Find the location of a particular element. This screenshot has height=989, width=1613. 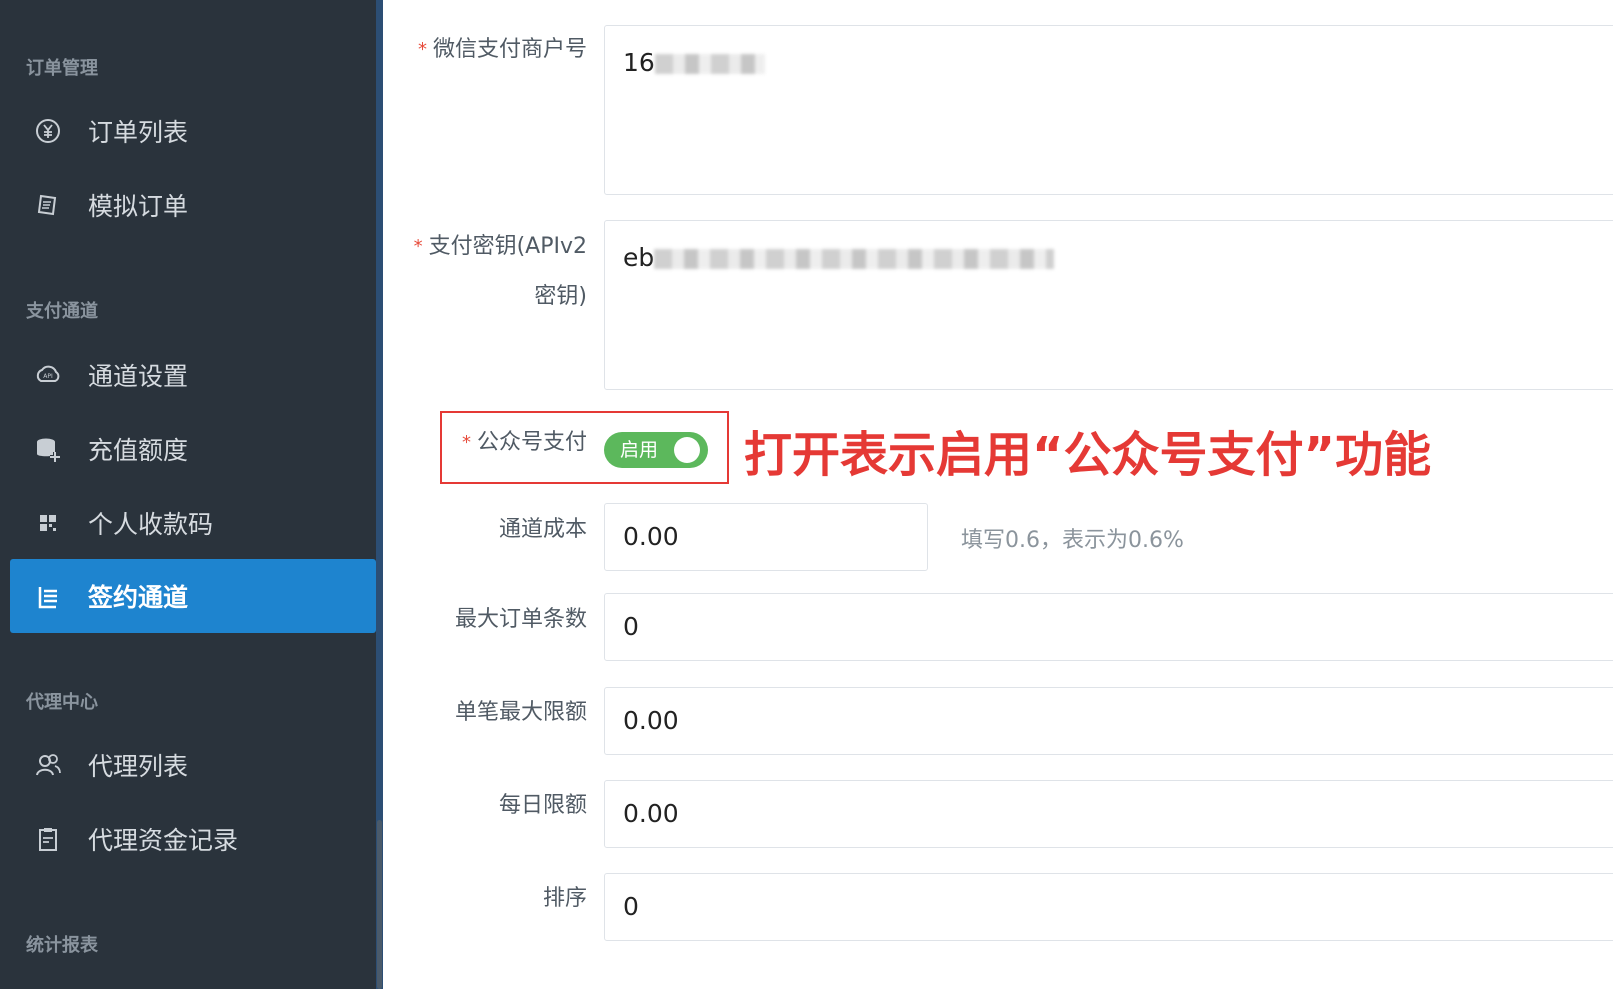

single-max-input: 0.00 is located at coordinates (1108, 721).